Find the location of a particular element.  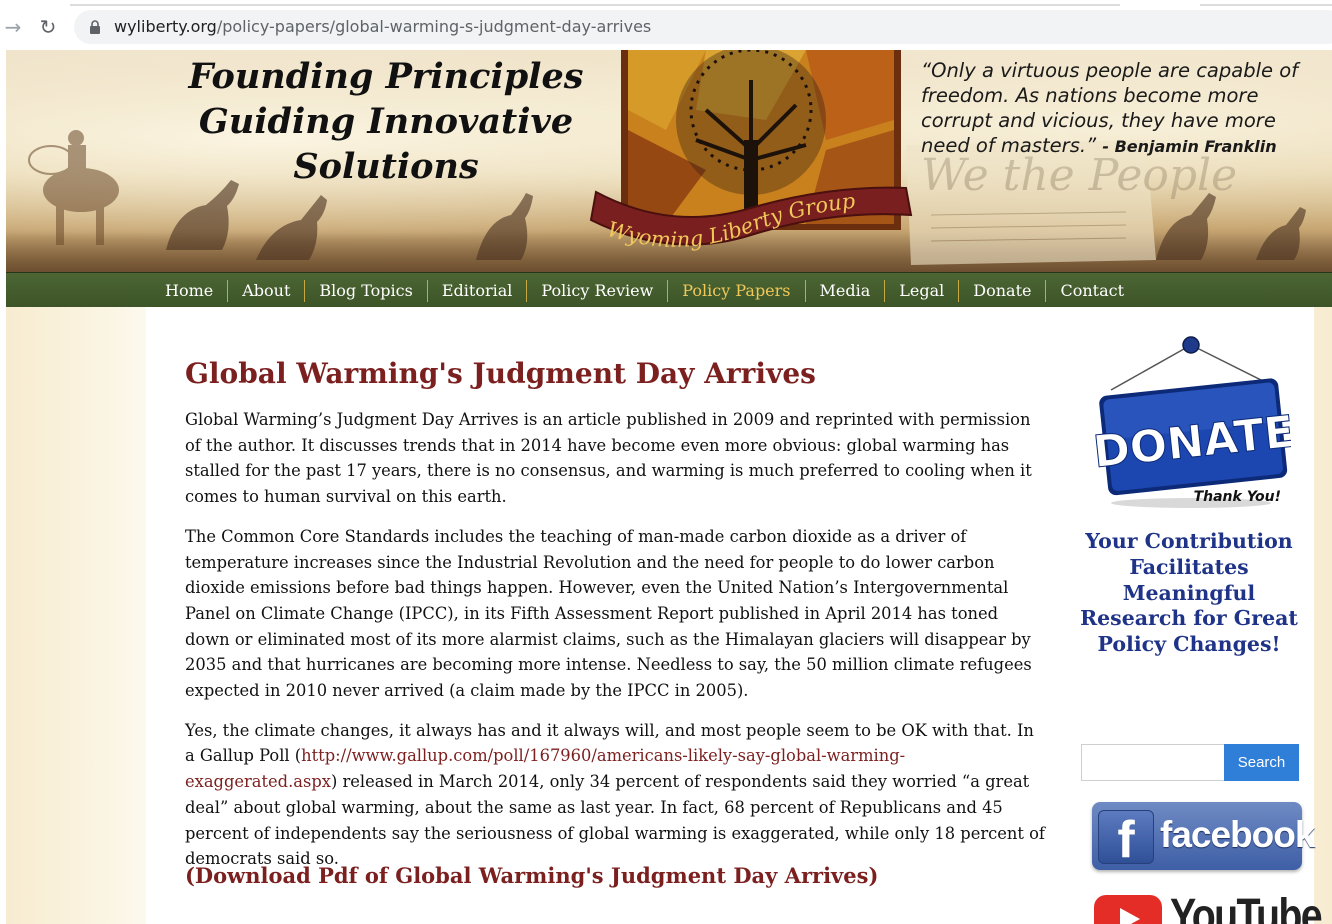

nav-item-donate: Donate is located at coordinates (1003, 290).